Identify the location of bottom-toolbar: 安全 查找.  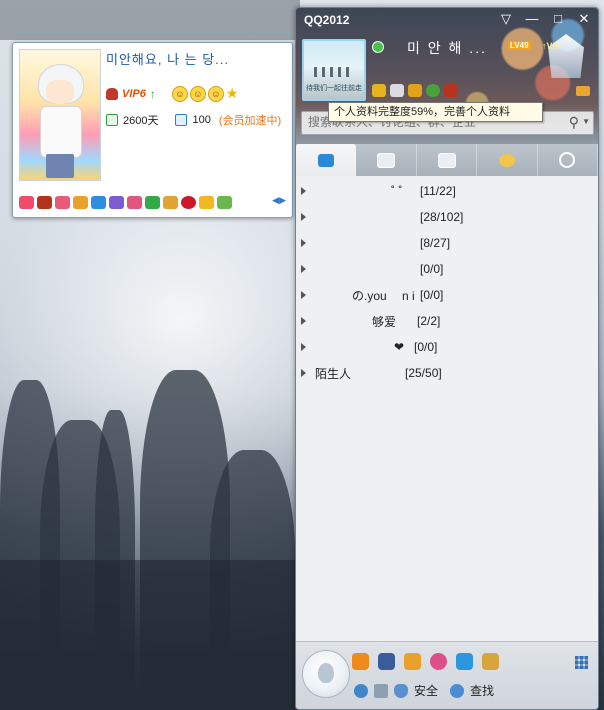
(447, 675).